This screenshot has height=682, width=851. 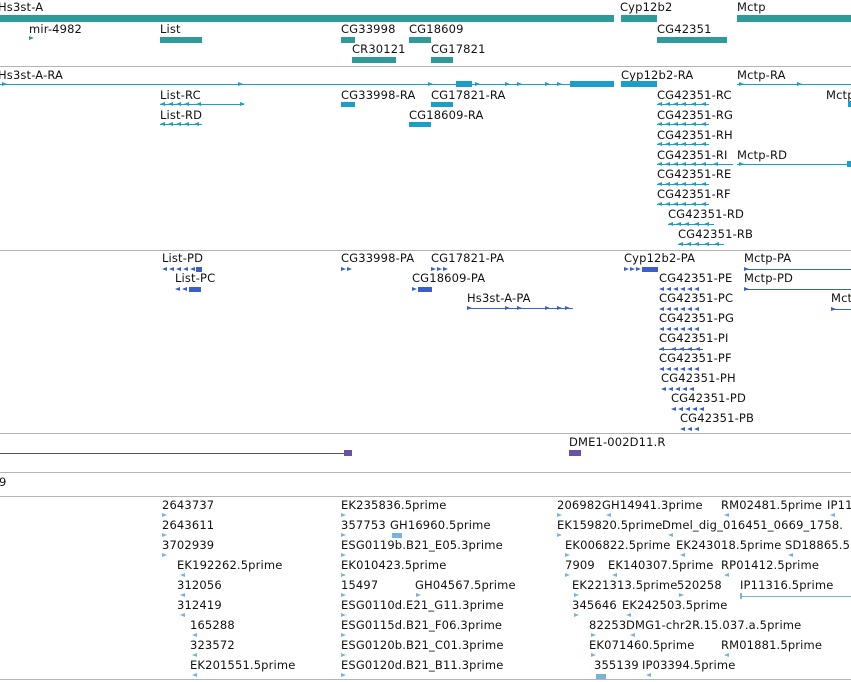 What do you see at coordinates (838, 105) in the screenshot?
I see `transcript-mctp` at bounding box center [838, 105].